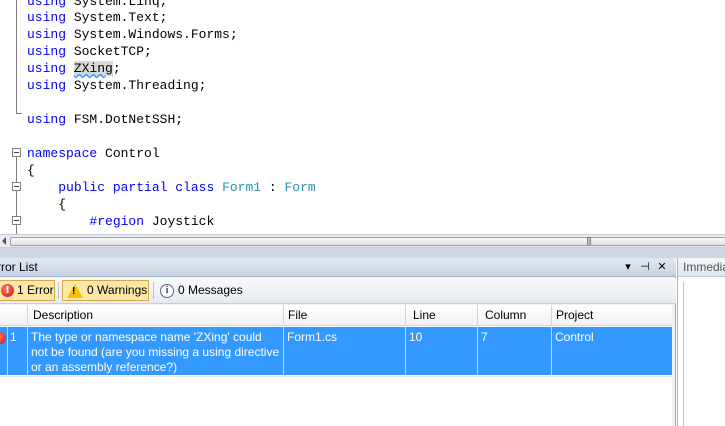 This screenshot has width=725, height=426. I want to click on immediate-window-panel: Immediate Window, so click(701, 342).